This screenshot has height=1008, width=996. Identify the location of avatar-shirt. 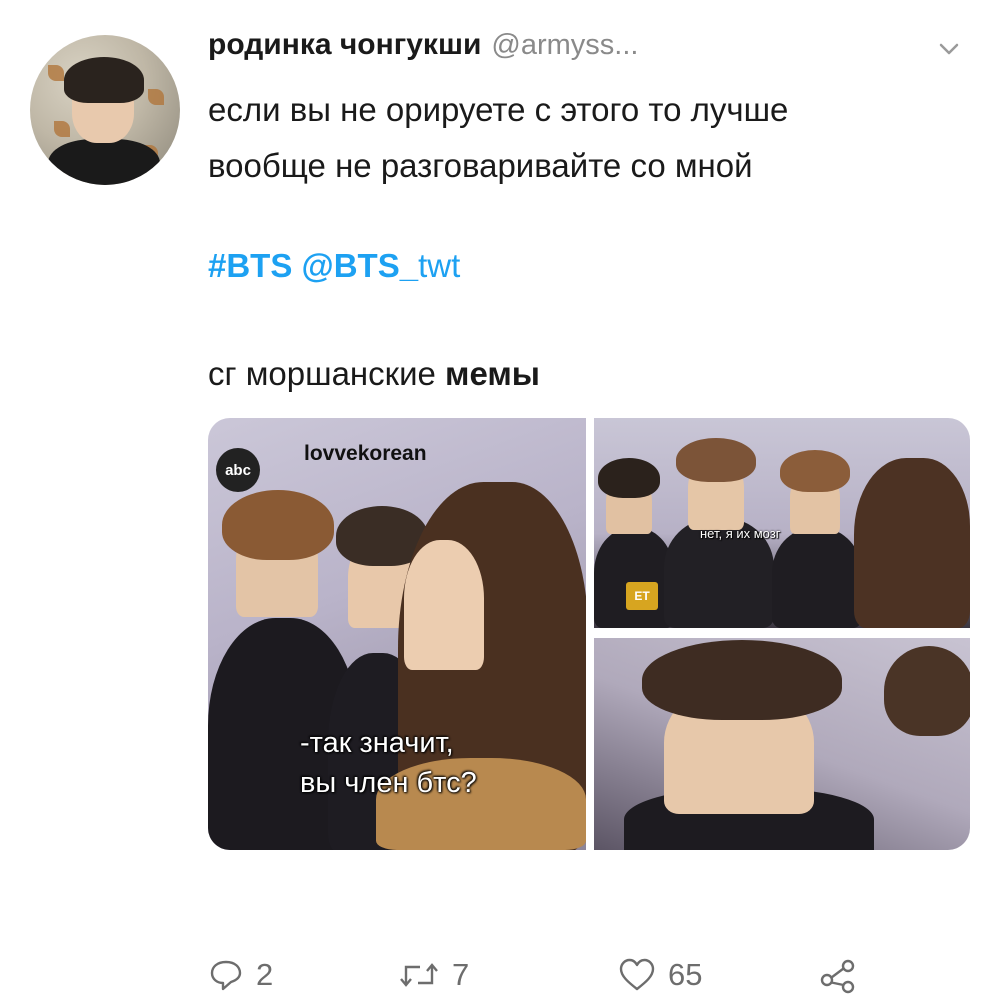
(104, 162).